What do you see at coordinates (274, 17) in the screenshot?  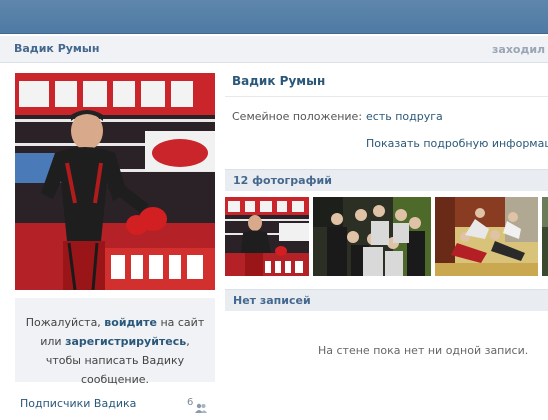 I see `top-navigation-bar` at bounding box center [274, 17].